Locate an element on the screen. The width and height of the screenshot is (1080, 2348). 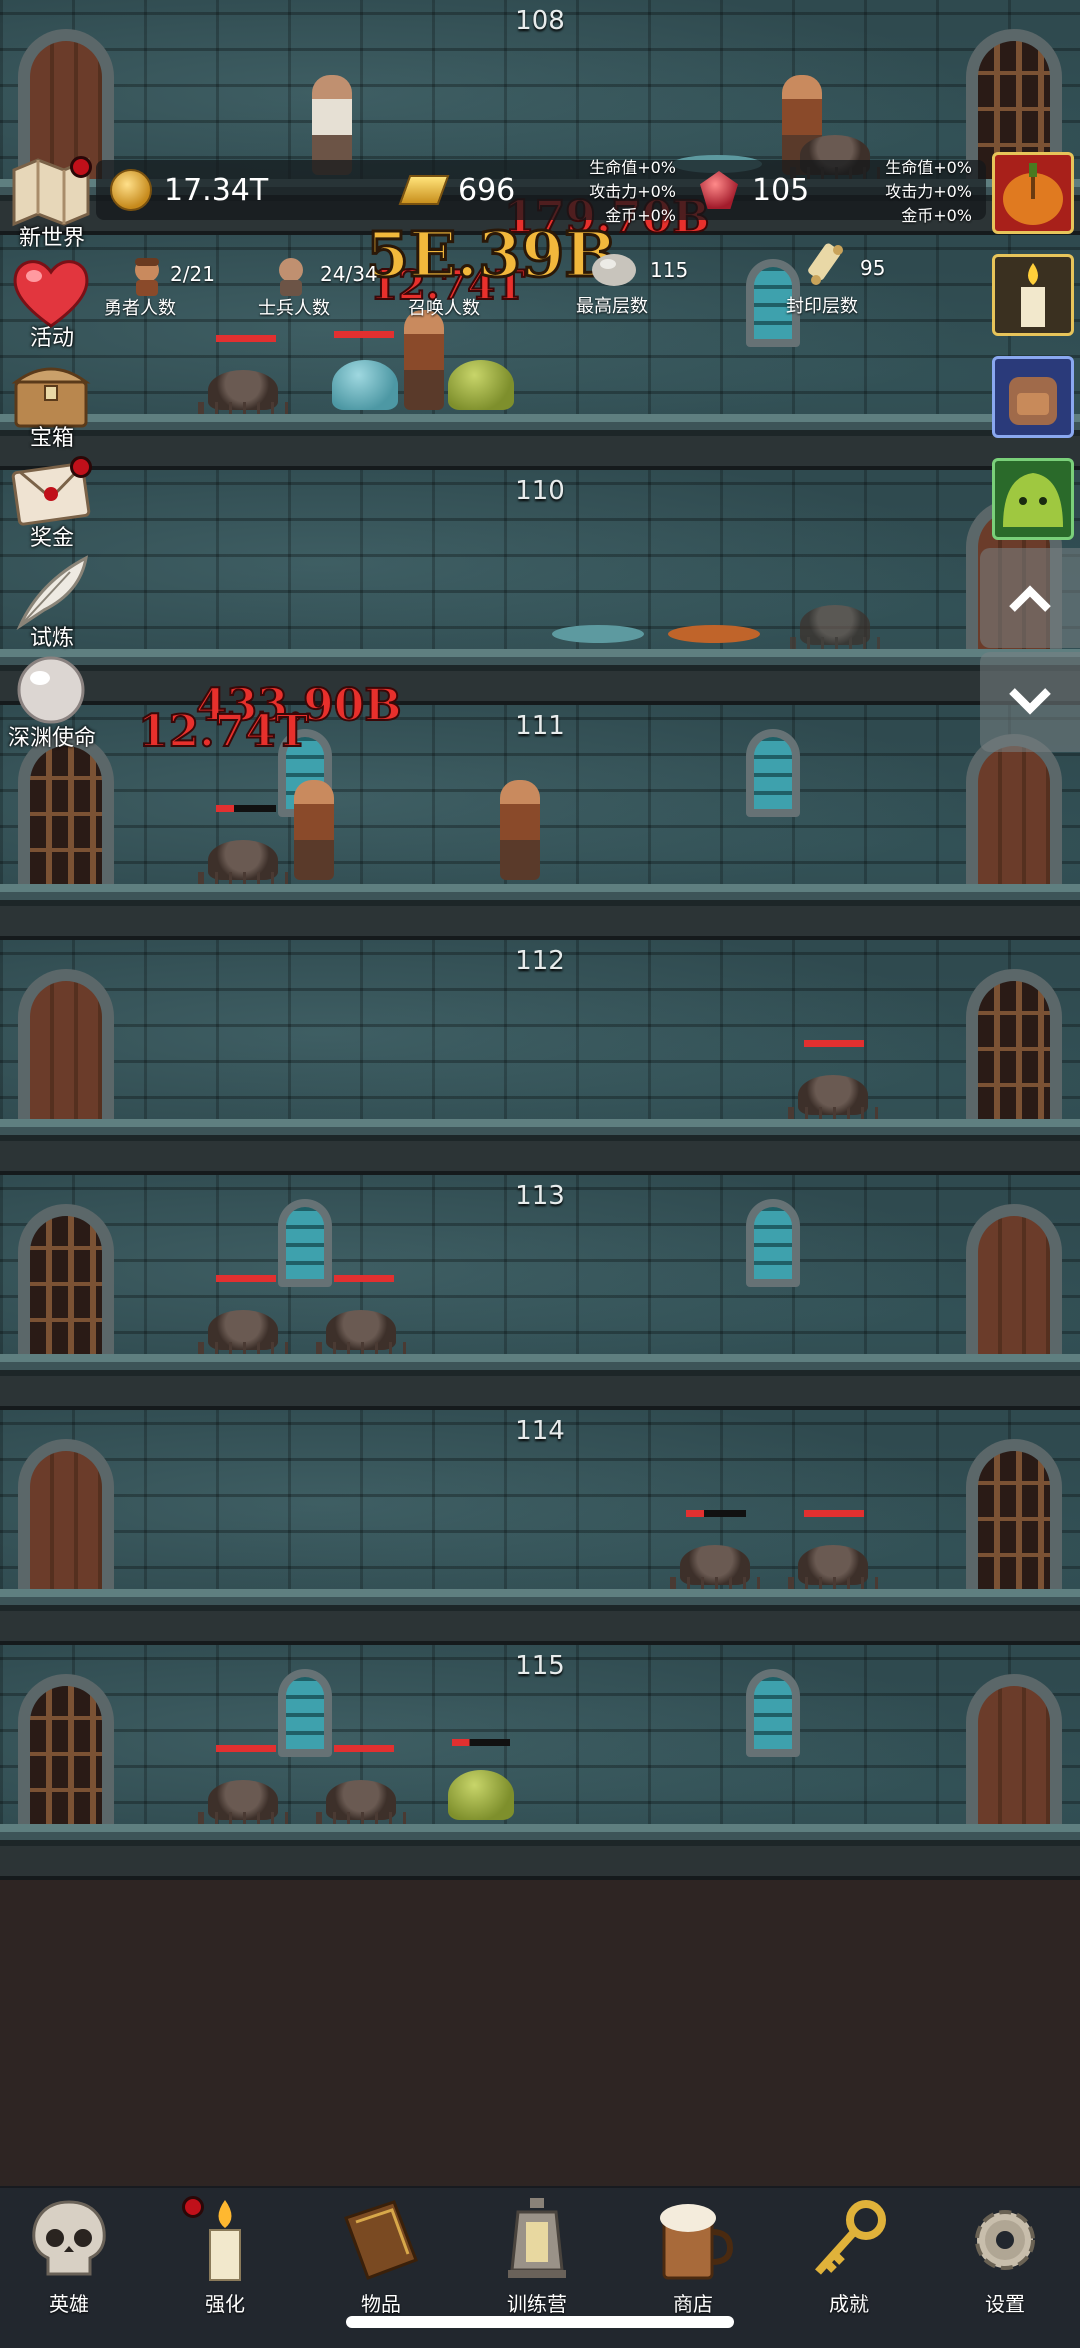
soldiers-count: 24/34 is located at coordinates (349, 274).